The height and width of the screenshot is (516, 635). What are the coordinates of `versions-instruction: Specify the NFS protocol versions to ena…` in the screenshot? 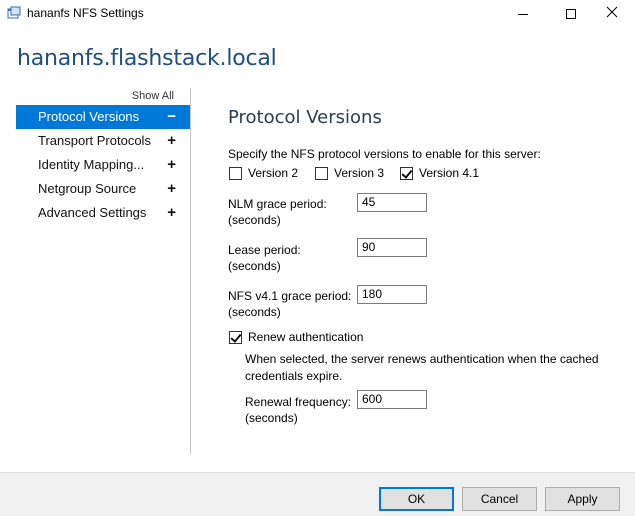 It's located at (384, 154).